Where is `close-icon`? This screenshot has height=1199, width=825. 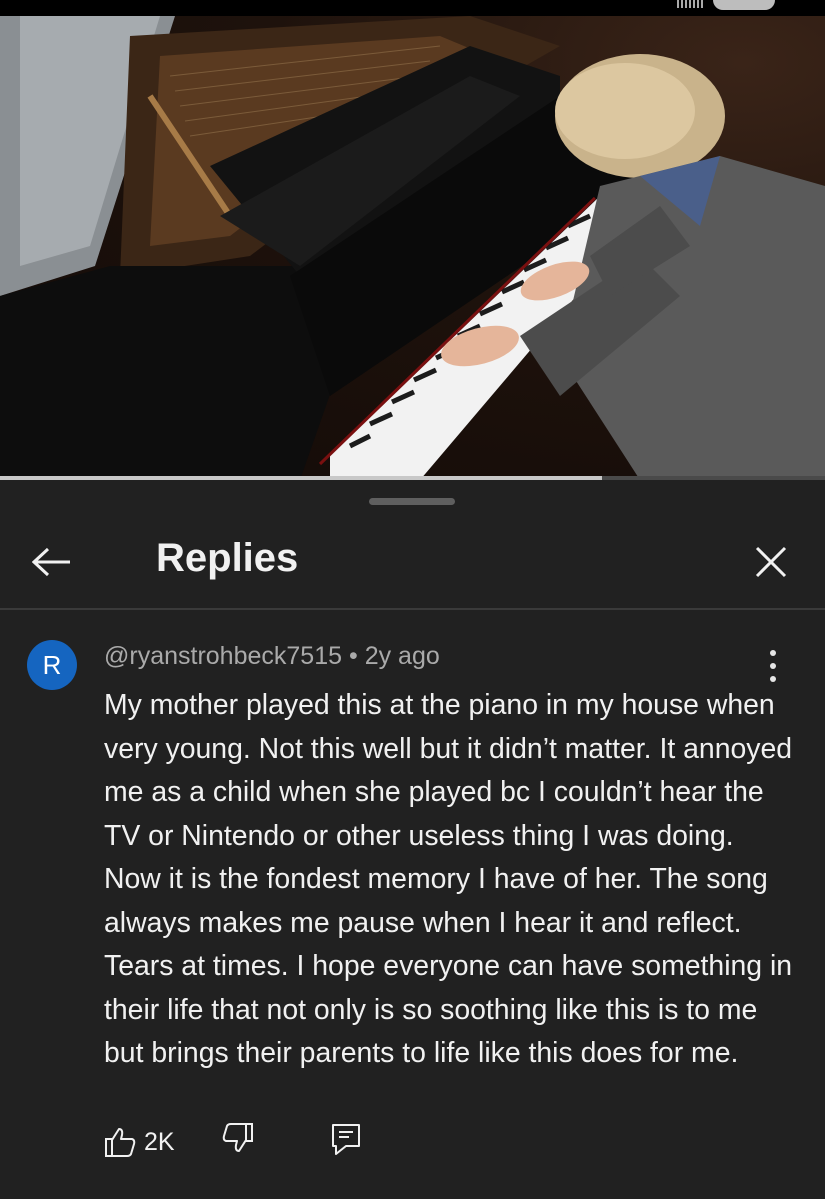
close-icon is located at coordinates (771, 562).